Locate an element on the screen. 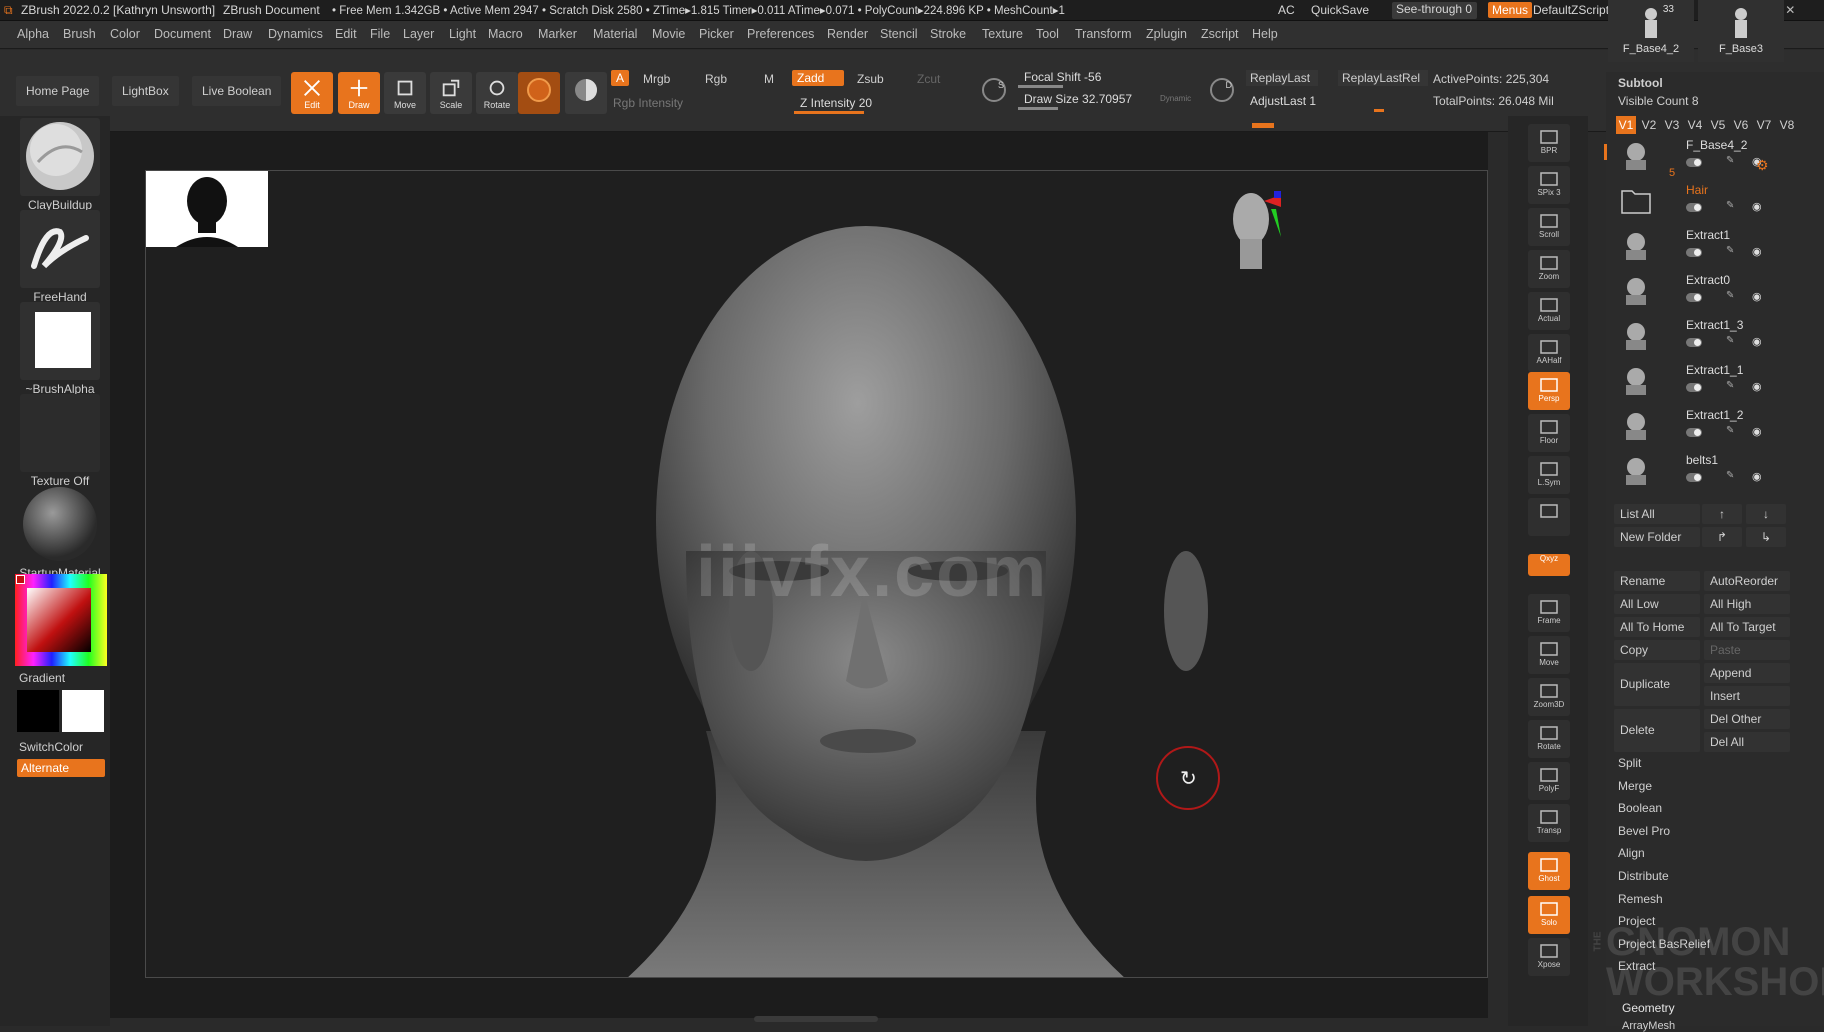  del-other-button: Del Other is located at coordinates (1747, 719).